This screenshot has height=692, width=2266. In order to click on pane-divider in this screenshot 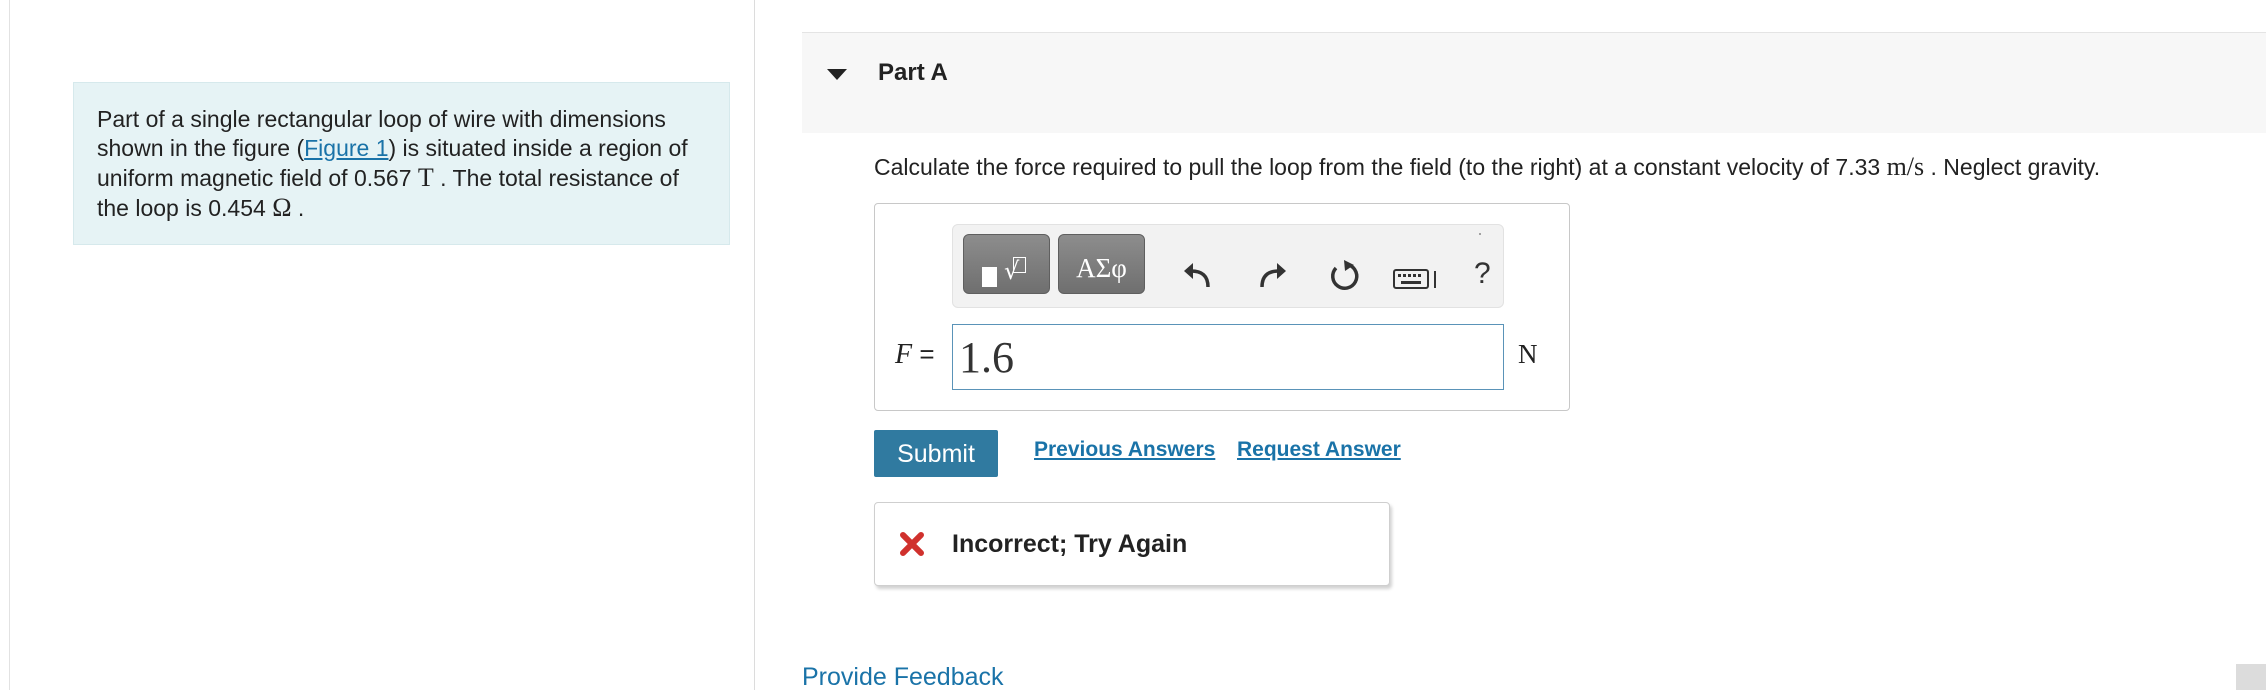, I will do `click(754, 345)`.